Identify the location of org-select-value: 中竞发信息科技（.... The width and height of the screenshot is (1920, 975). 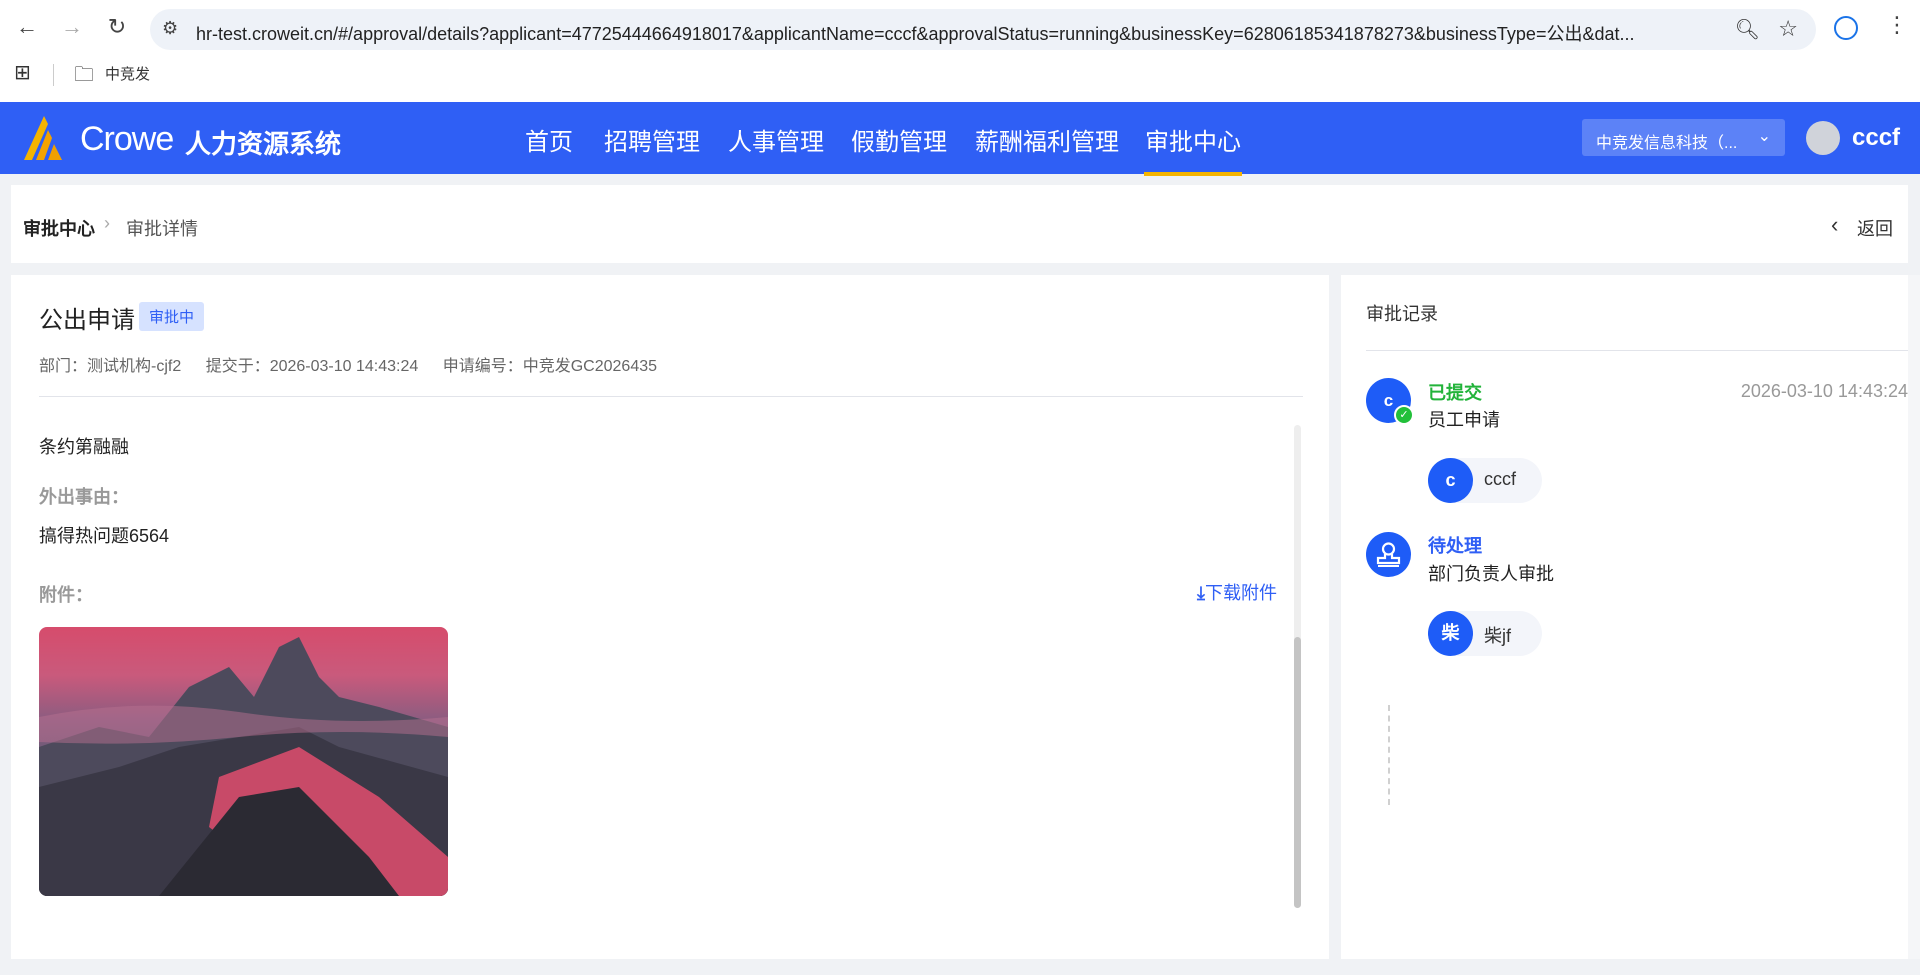
(1667, 143).